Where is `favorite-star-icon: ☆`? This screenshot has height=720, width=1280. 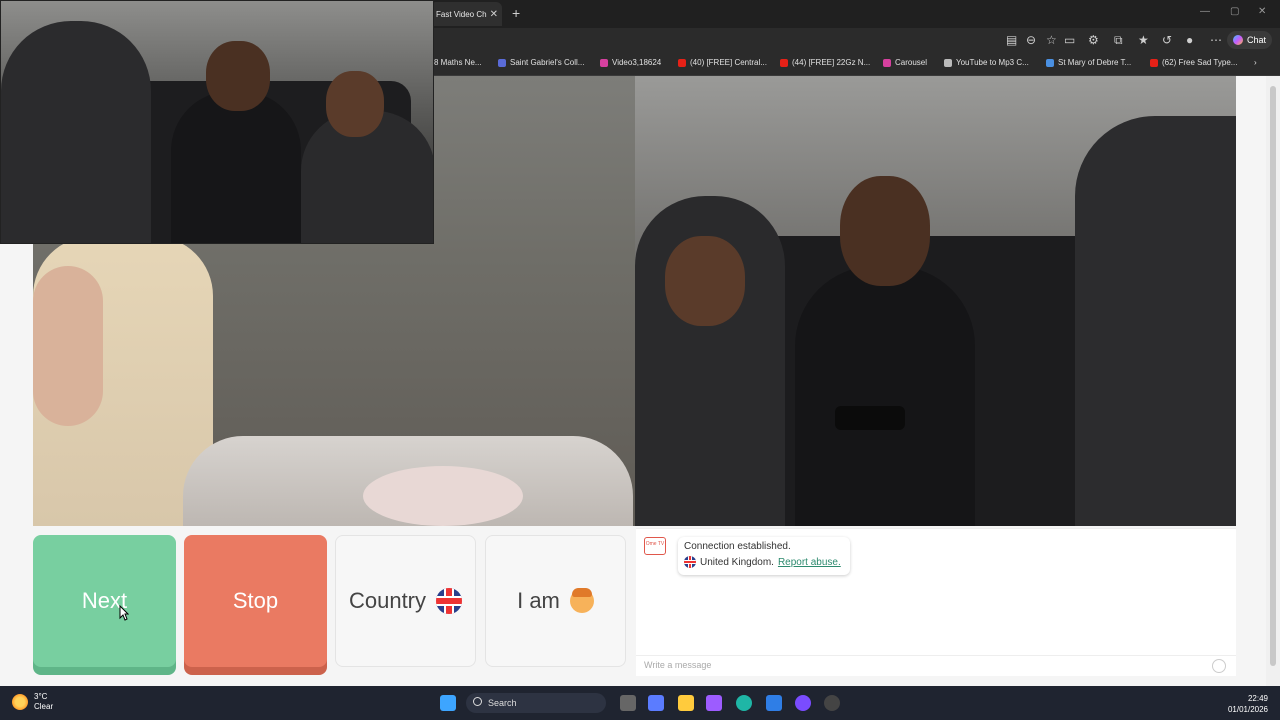 favorite-star-icon: ☆ is located at coordinates (1051, 40).